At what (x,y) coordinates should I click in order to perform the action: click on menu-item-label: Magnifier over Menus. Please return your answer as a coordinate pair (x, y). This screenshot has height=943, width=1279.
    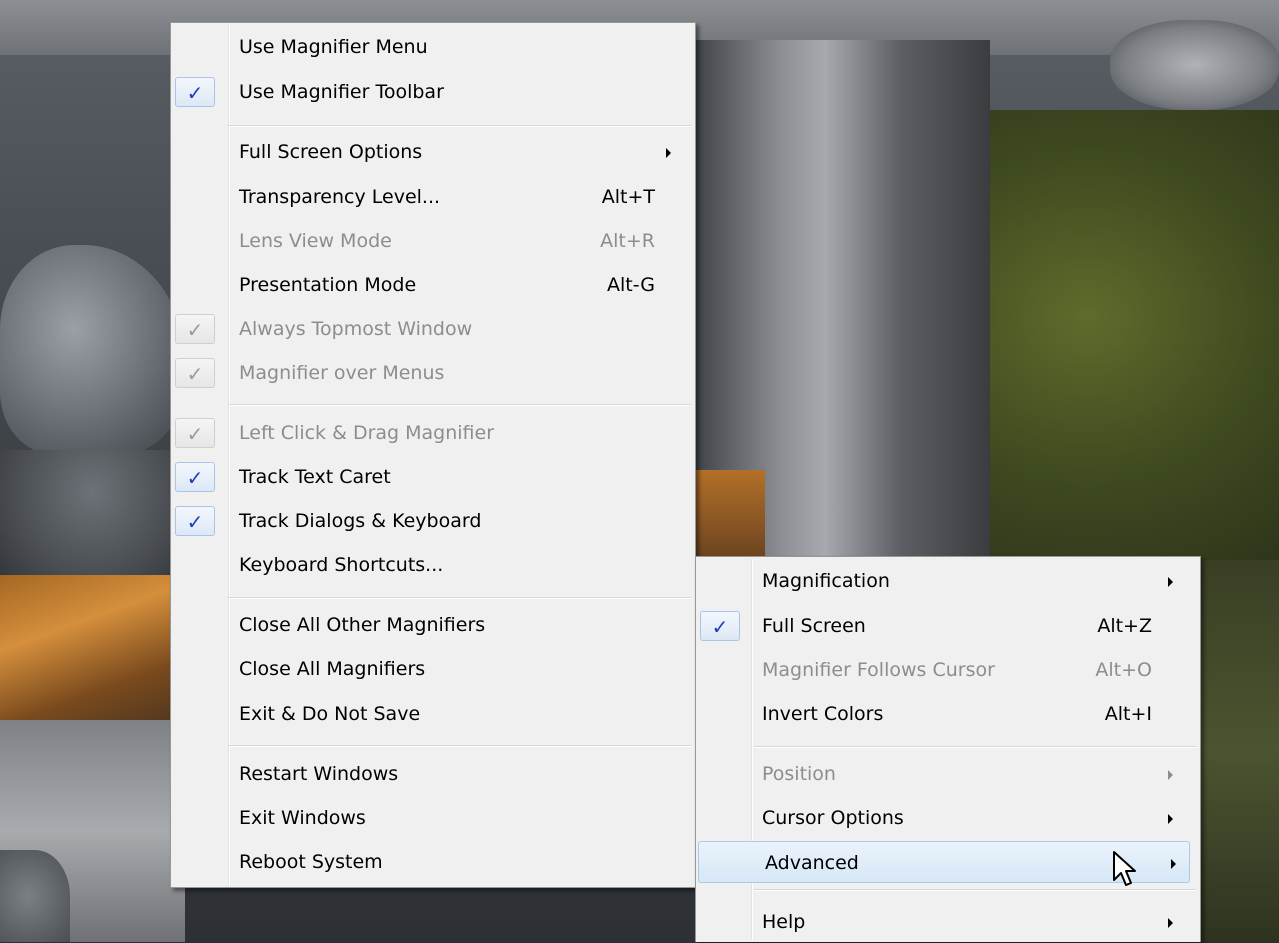
    Looking at the image, I should click on (342, 373).